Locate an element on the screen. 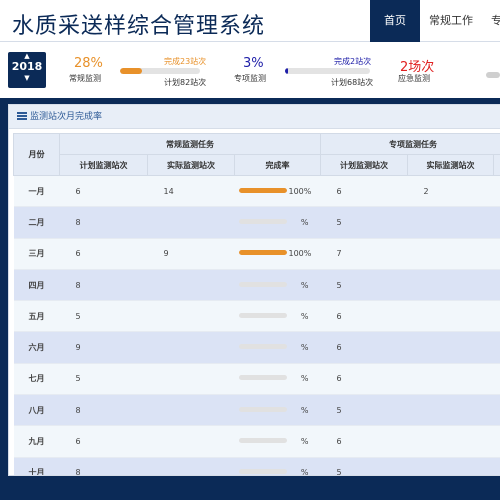 Image resolution: width=500 pixels, height=500 pixels. panel-header: 监测站次月完成率 is located at coordinates (254, 117).